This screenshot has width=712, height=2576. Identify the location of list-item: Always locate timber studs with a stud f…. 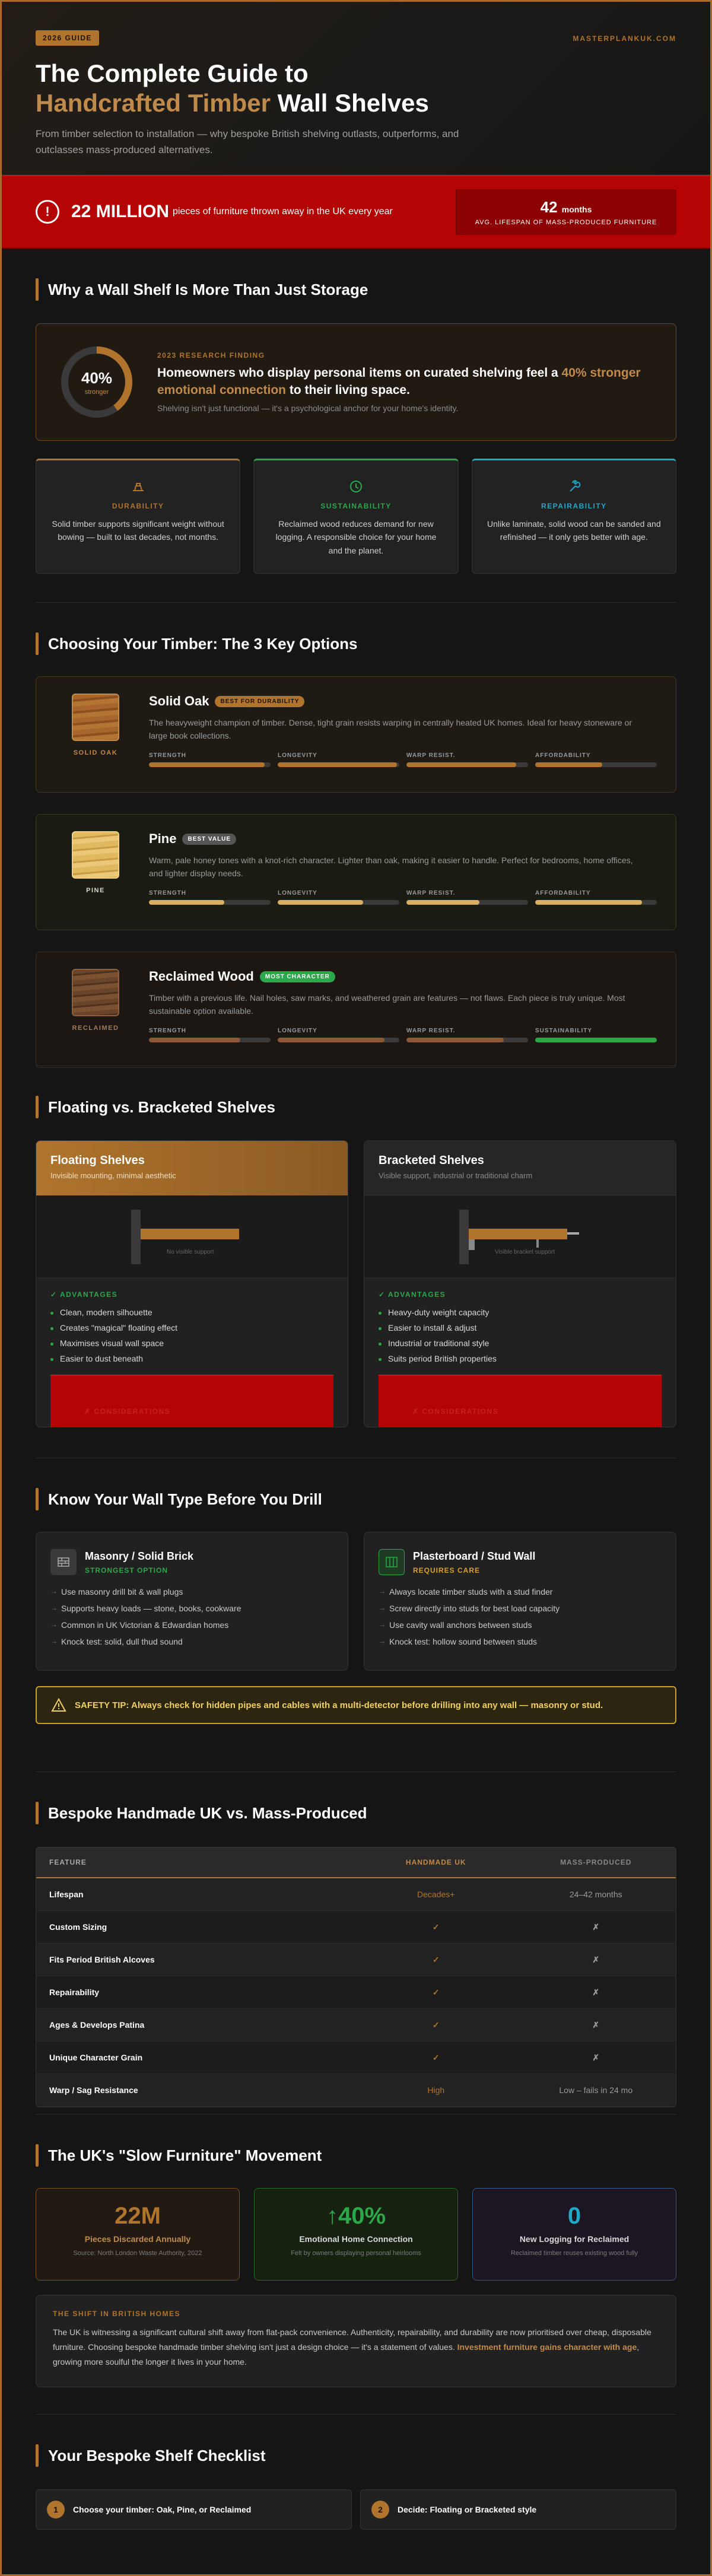
(520, 1591).